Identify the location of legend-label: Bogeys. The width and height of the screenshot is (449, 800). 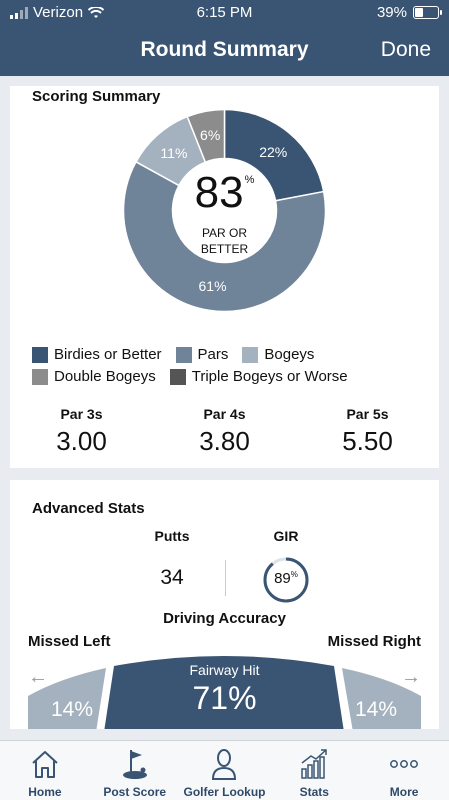
(289, 354).